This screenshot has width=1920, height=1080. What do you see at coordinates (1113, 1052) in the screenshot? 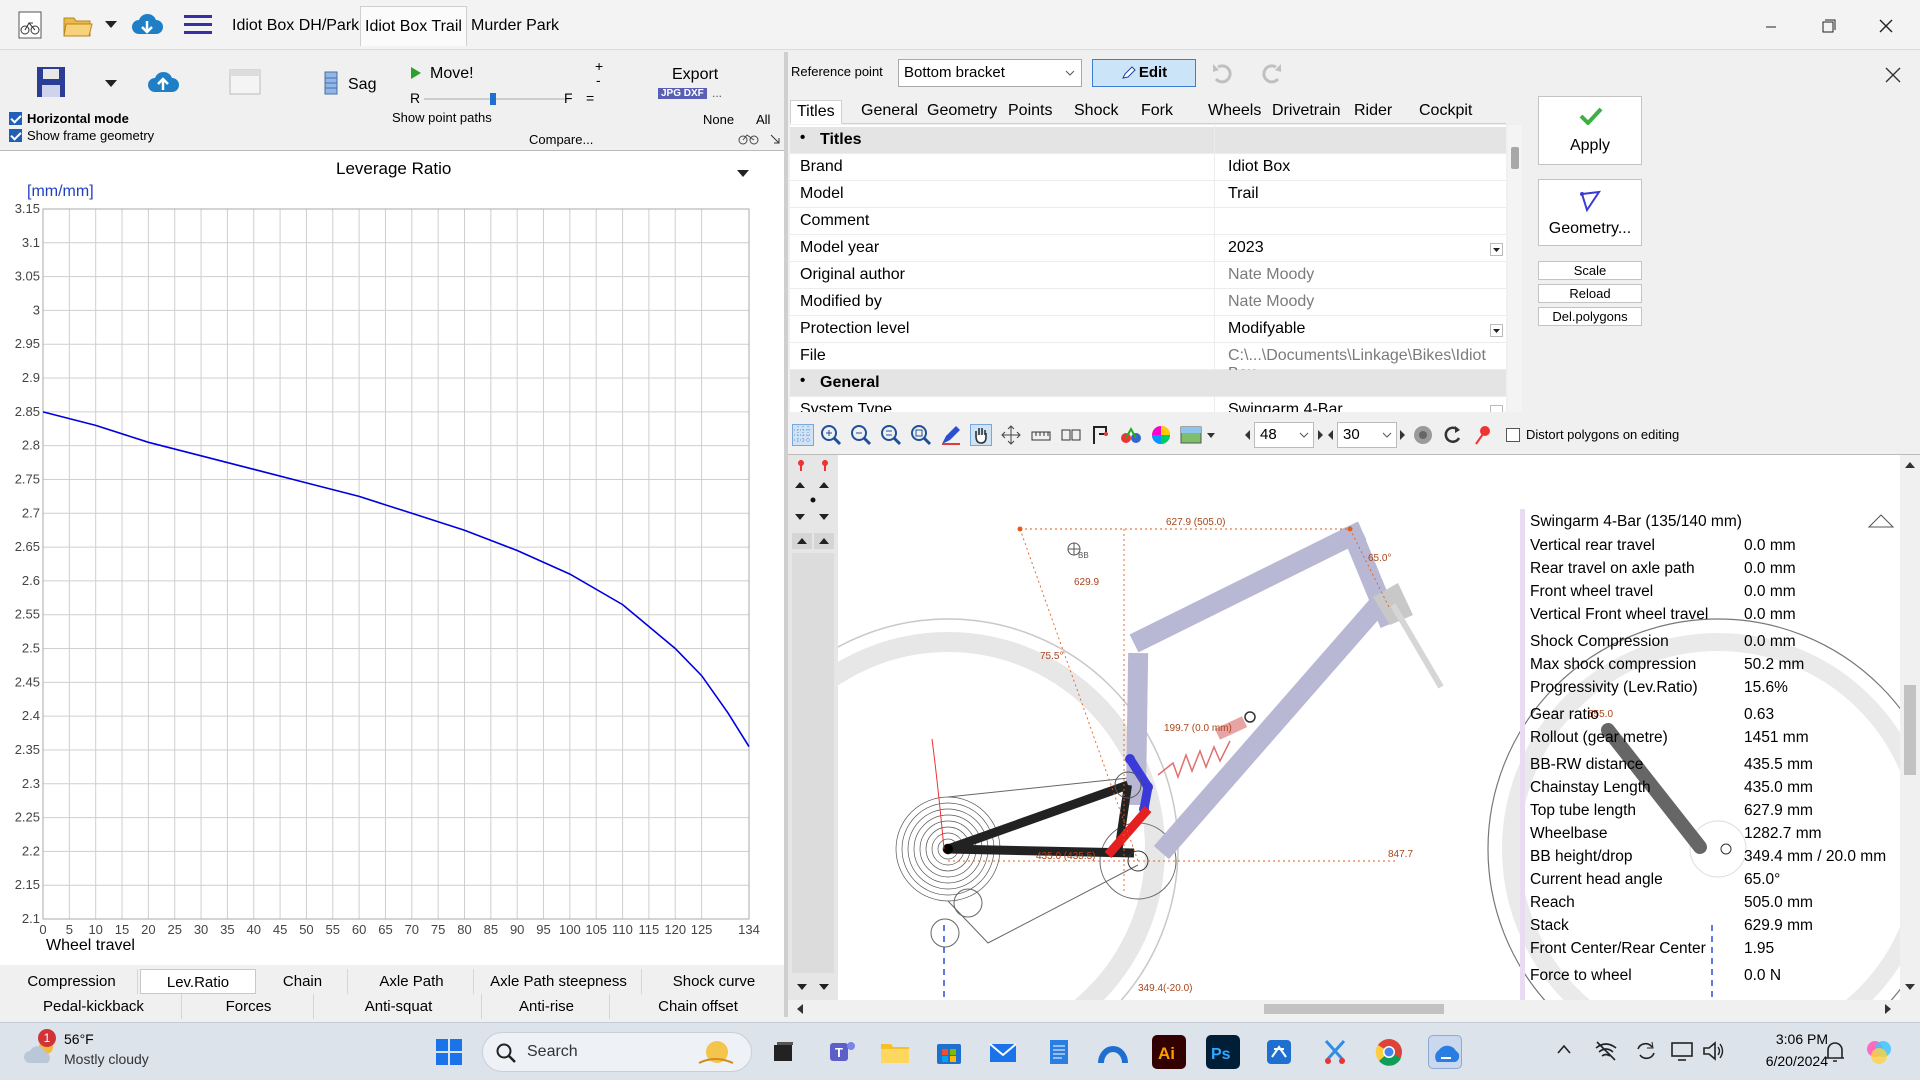
I see `arc-icon` at bounding box center [1113, 1052].